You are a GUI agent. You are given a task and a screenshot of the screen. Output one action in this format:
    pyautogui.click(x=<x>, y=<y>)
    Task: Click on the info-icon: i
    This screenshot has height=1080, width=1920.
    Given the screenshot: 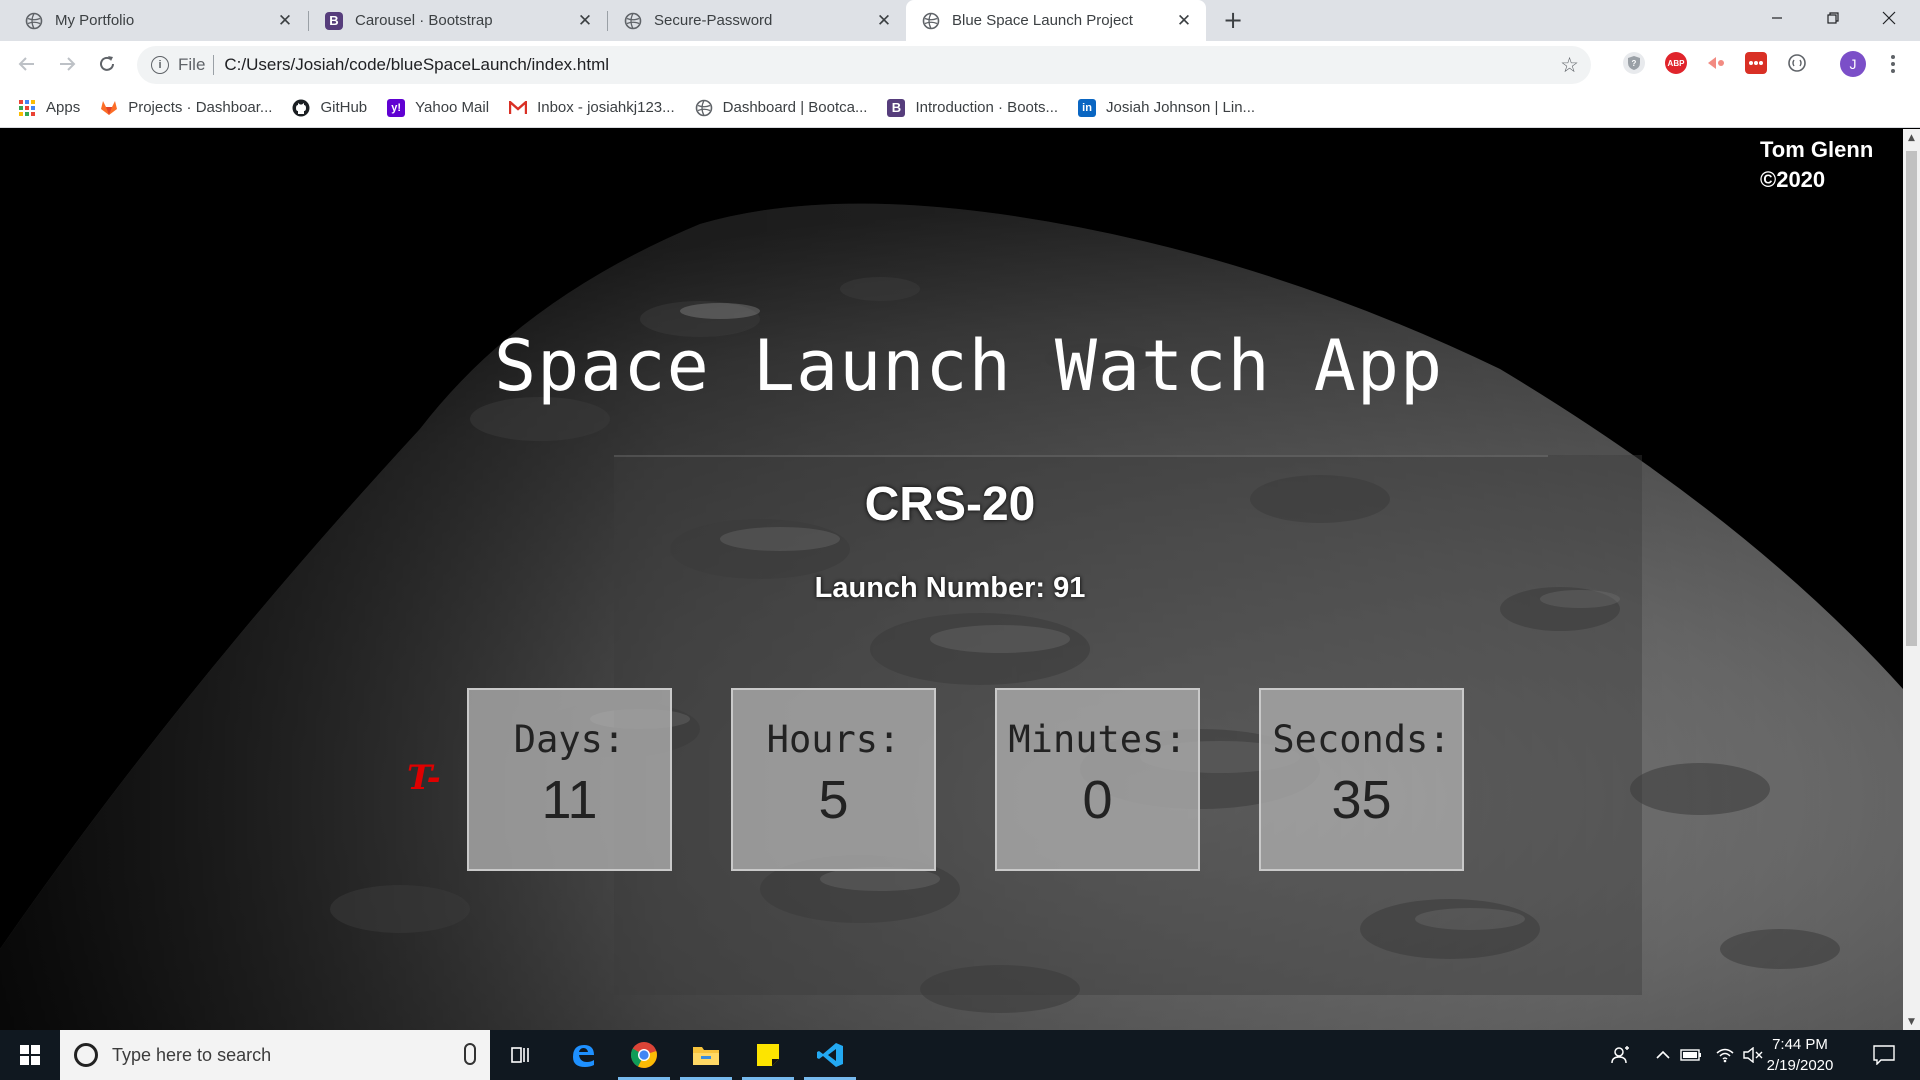 What is the action you would take?
    pyautogui.click(x=160, y=65)
    